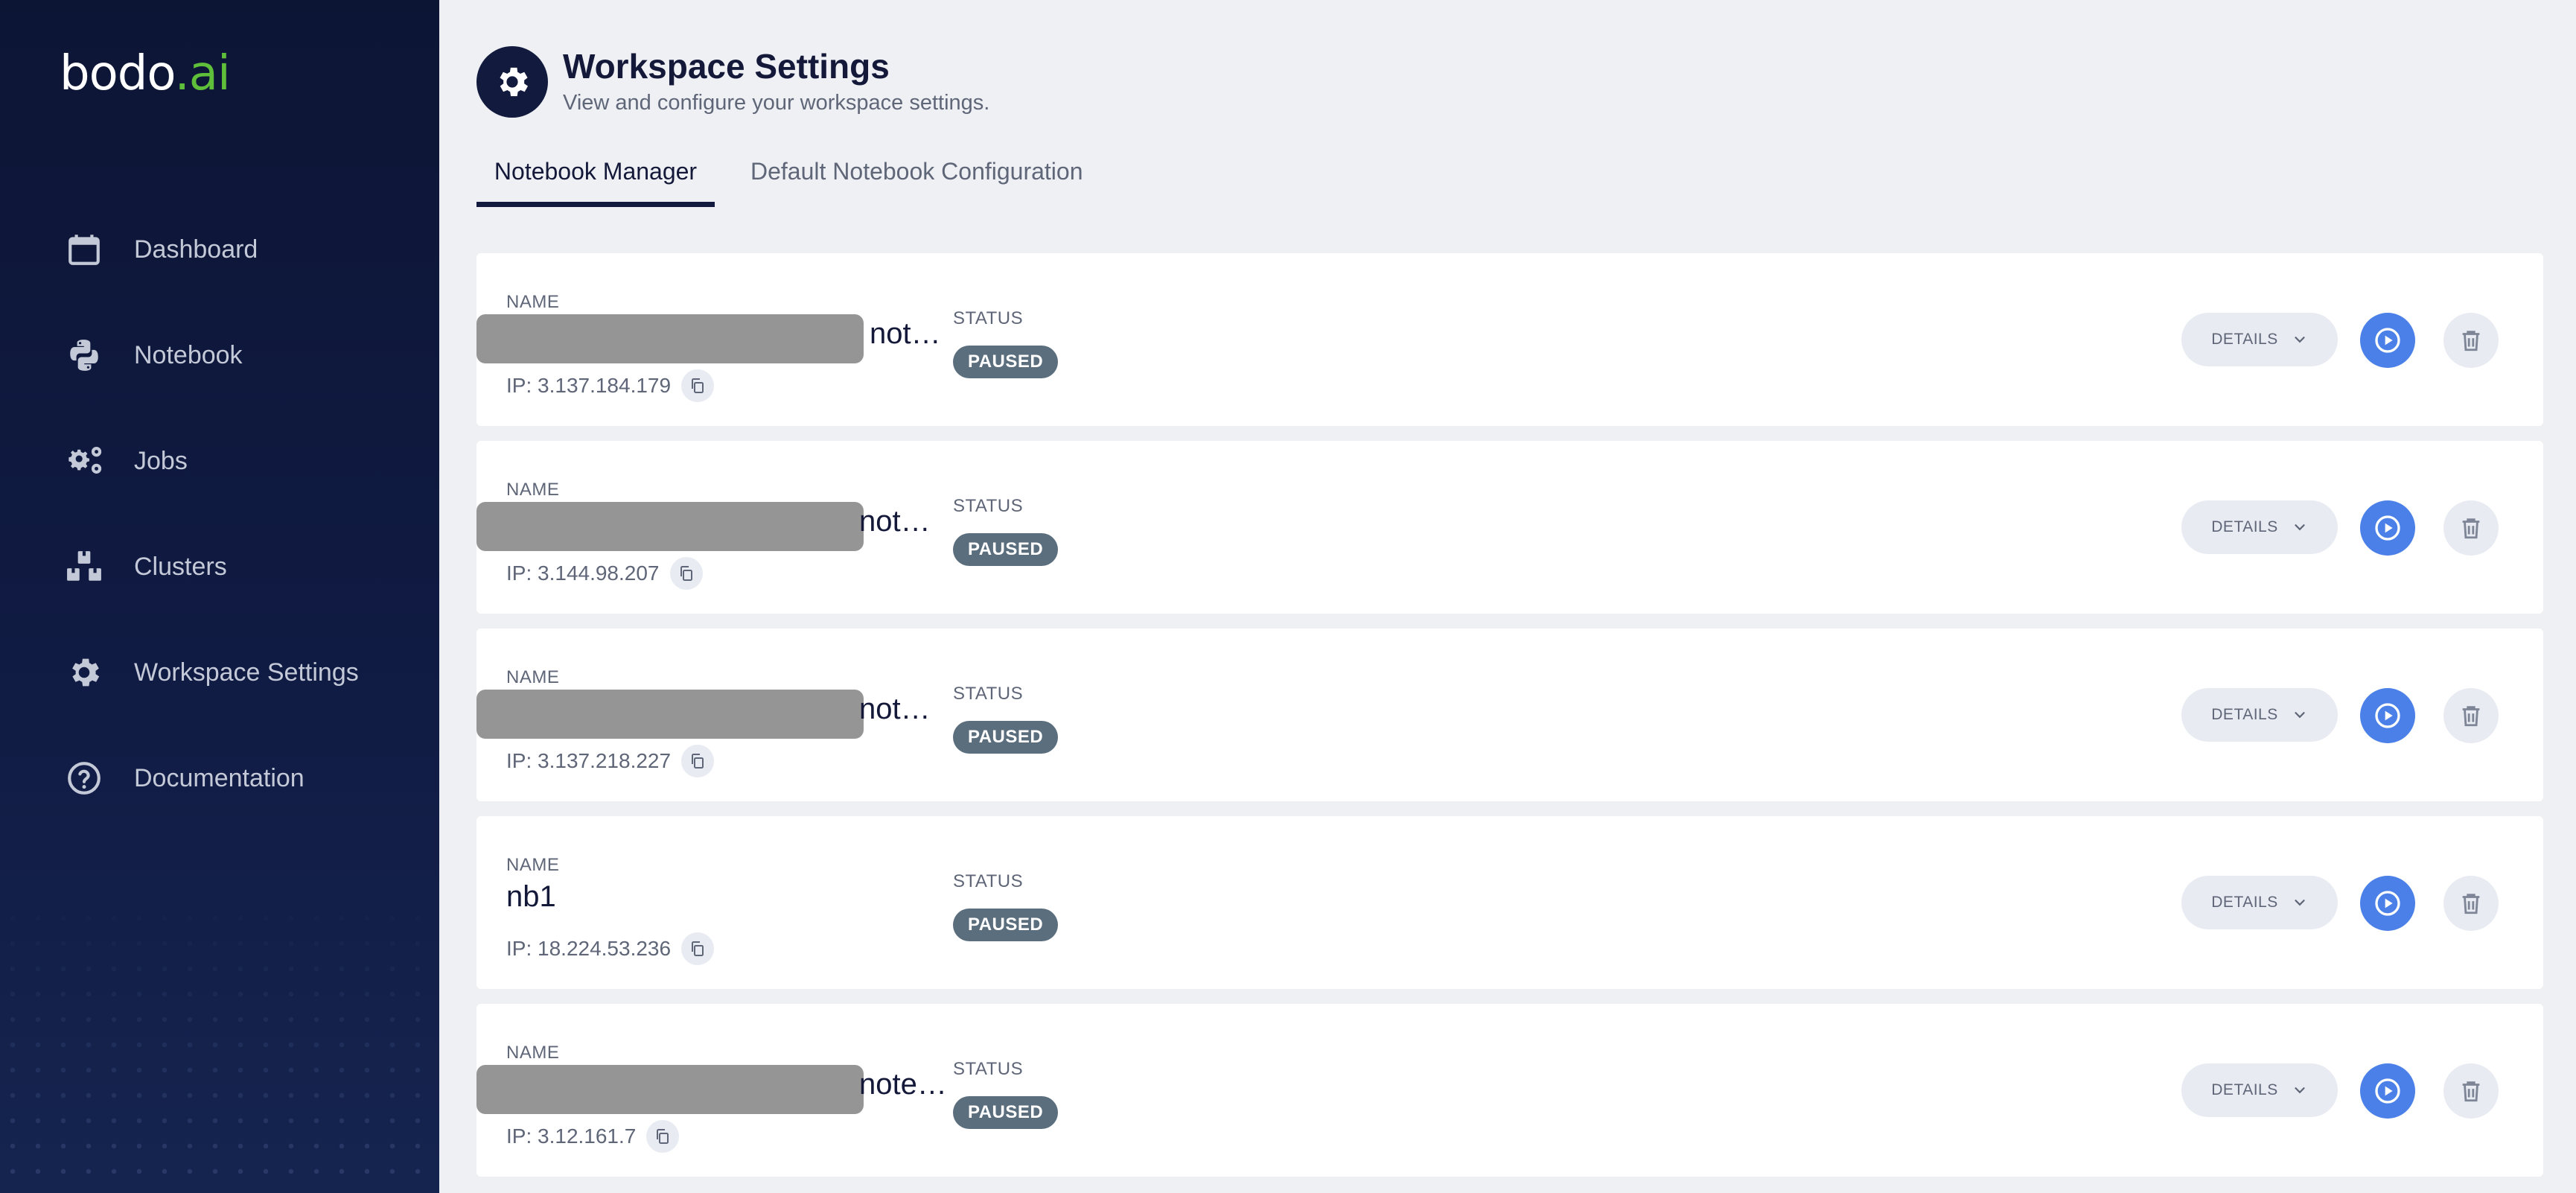 Image resolution: width=2576 pixels, height=1193 pixels. I want to click on settings-header-icon, so click(512, 82).